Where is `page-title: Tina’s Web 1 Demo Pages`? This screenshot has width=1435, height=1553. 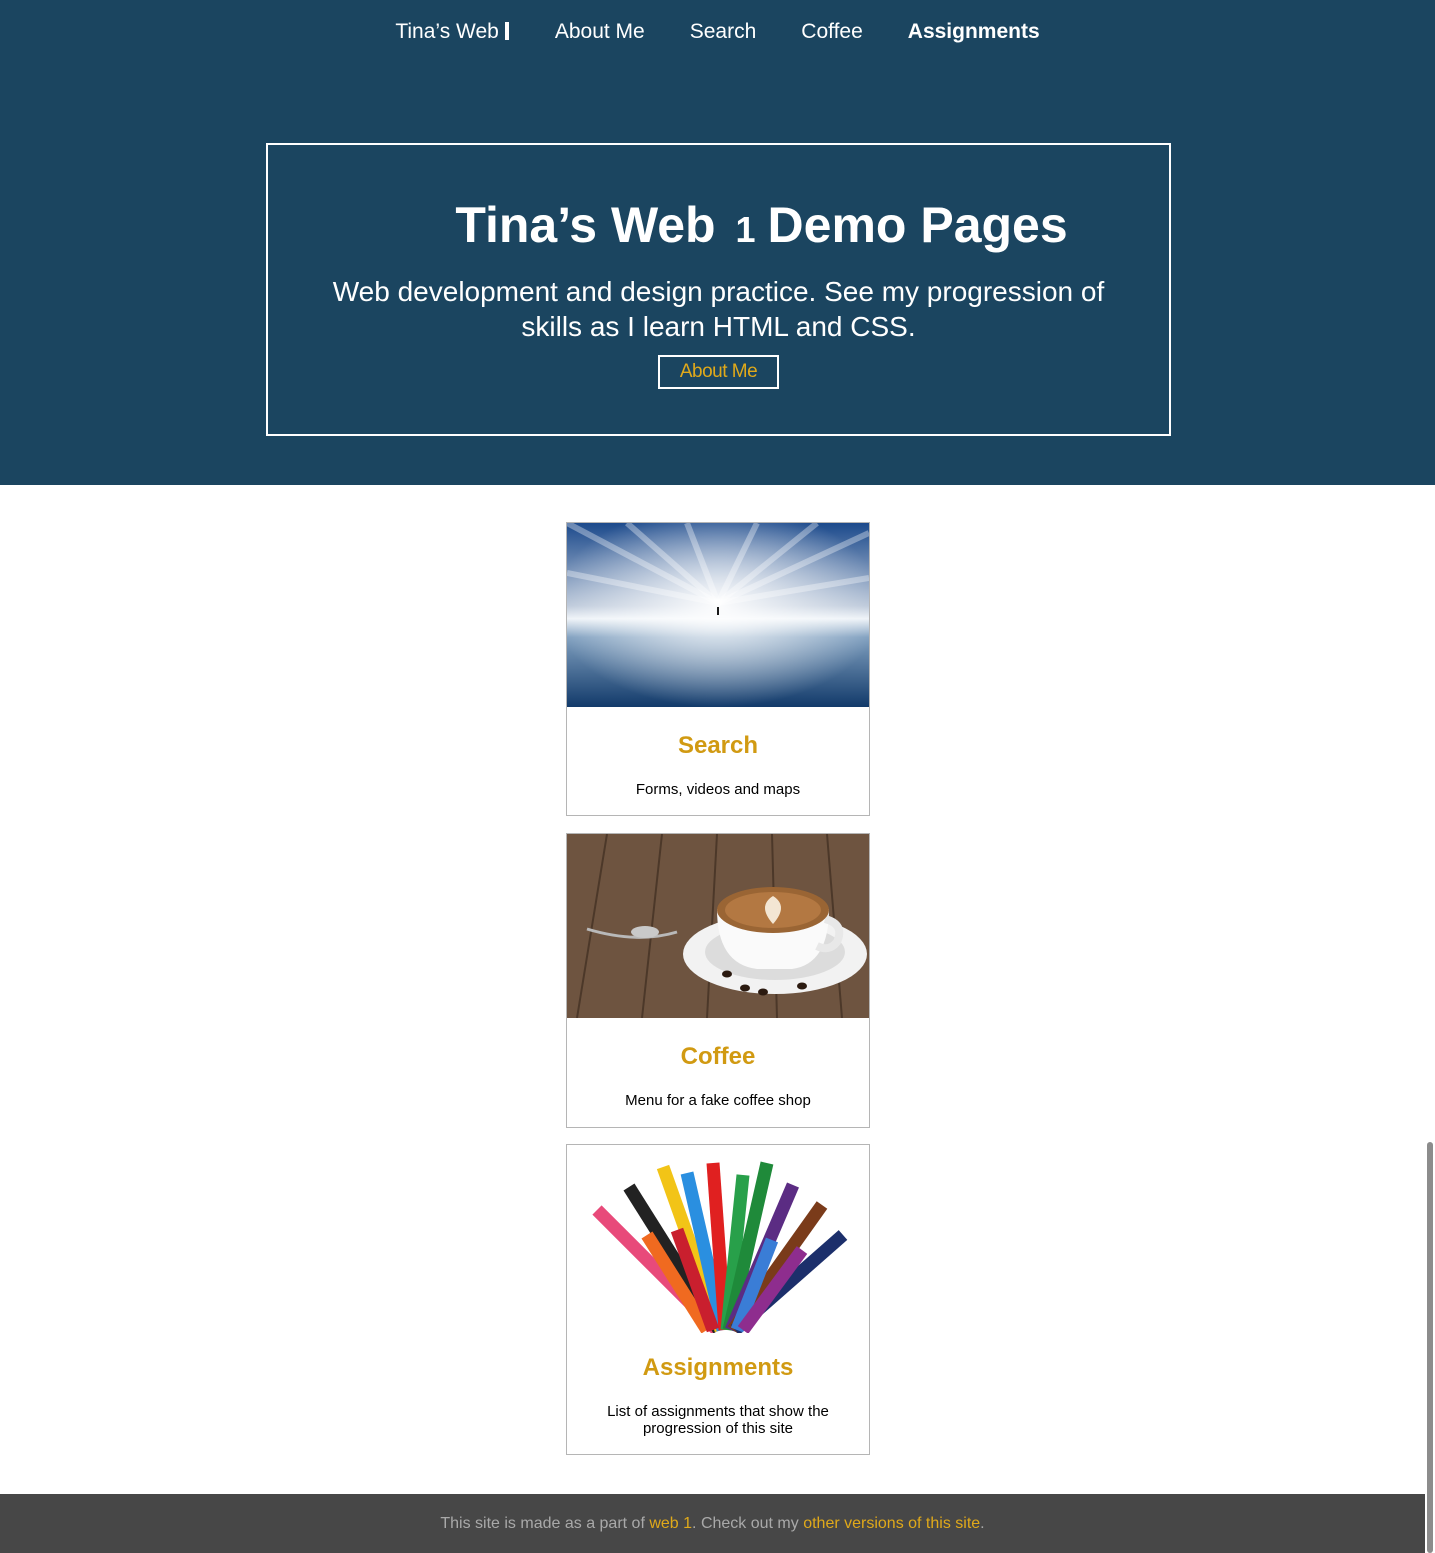
page-title: Tina’s Web 1 Demo Pages is located at coordinates (718, 227).